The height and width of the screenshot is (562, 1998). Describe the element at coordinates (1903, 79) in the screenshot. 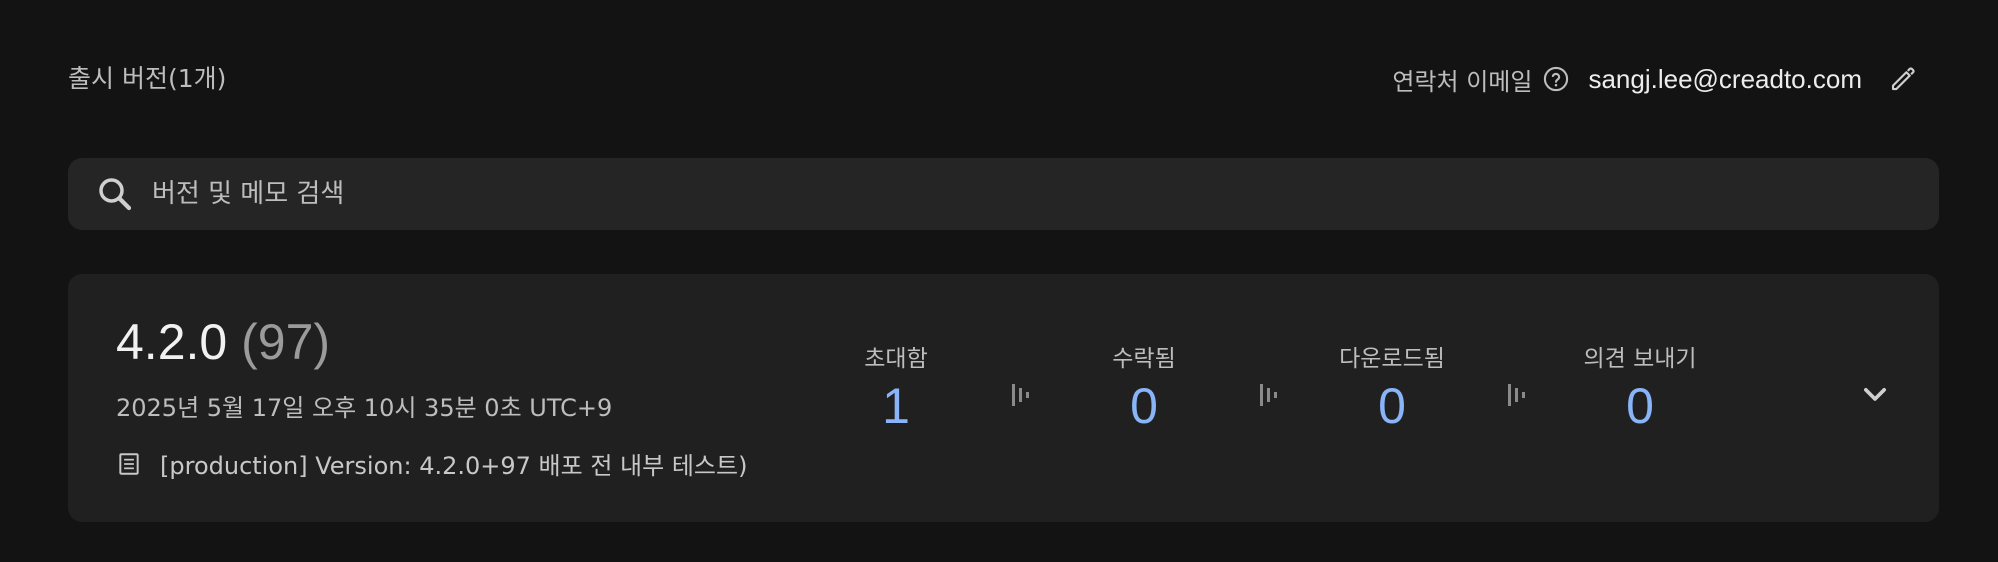

I see `pencil-icon` at that location.